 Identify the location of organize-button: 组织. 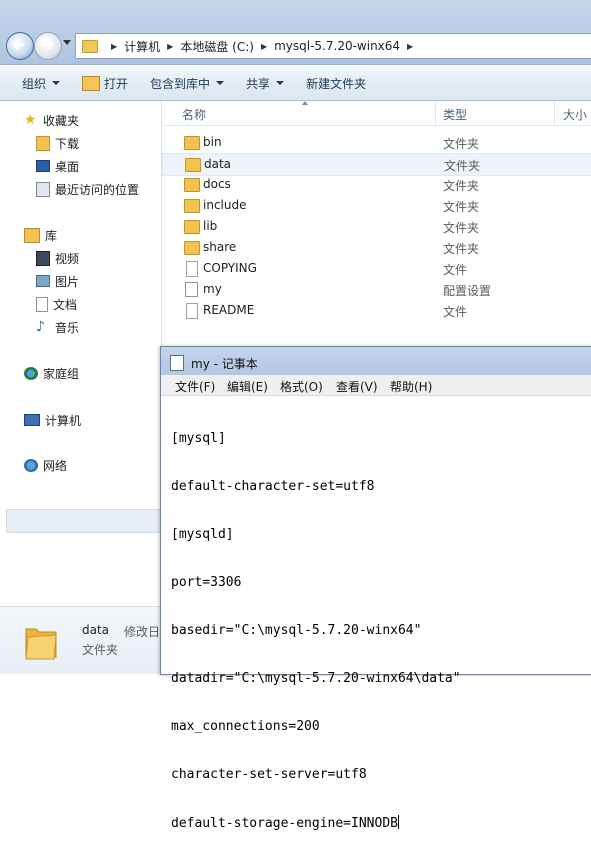
(41, 83).